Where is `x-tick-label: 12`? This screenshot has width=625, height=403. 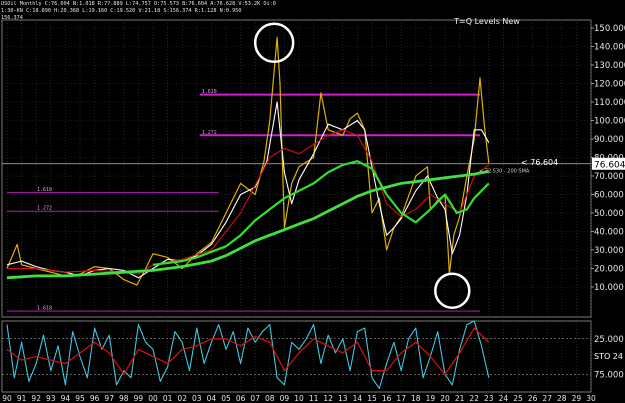 x-tick-label: 12 is located at coordinates (328, 398).